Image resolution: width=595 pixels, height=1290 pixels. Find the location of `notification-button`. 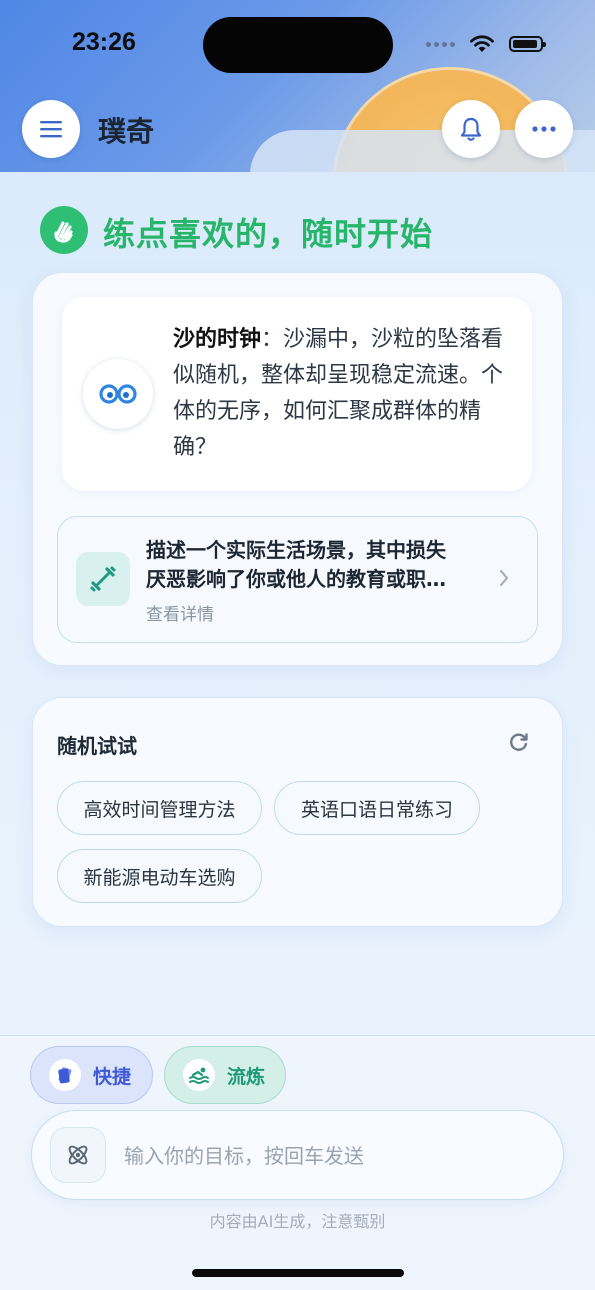

notification-button is located at coordinates (471, 129).